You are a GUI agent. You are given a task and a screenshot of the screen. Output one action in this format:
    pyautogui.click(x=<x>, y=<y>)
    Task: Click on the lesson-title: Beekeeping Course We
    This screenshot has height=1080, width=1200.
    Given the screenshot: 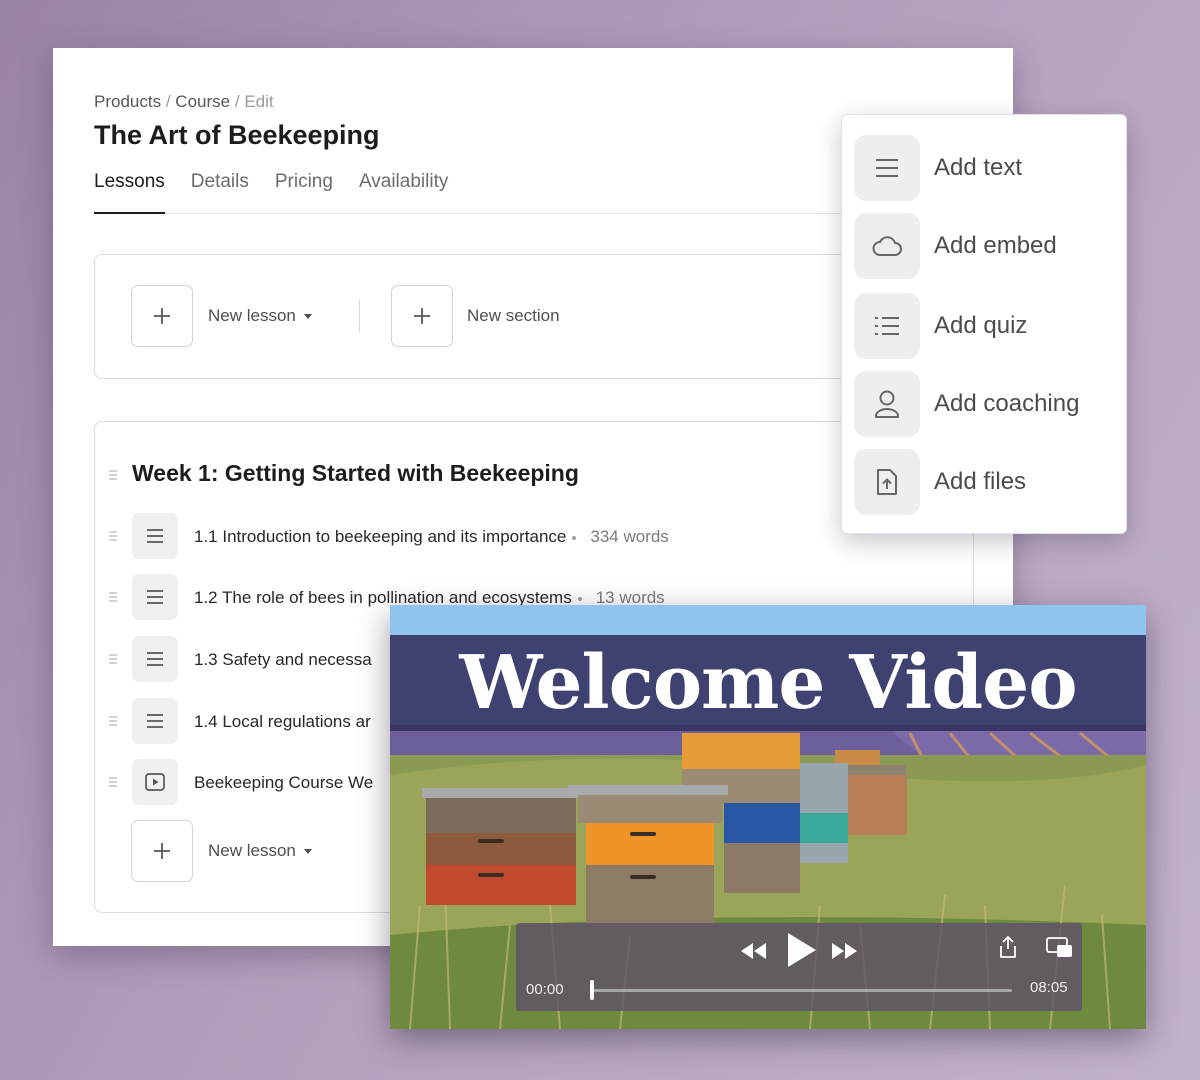 What is the action you would take?
    pyautogui.click(x=284, y=782)
    